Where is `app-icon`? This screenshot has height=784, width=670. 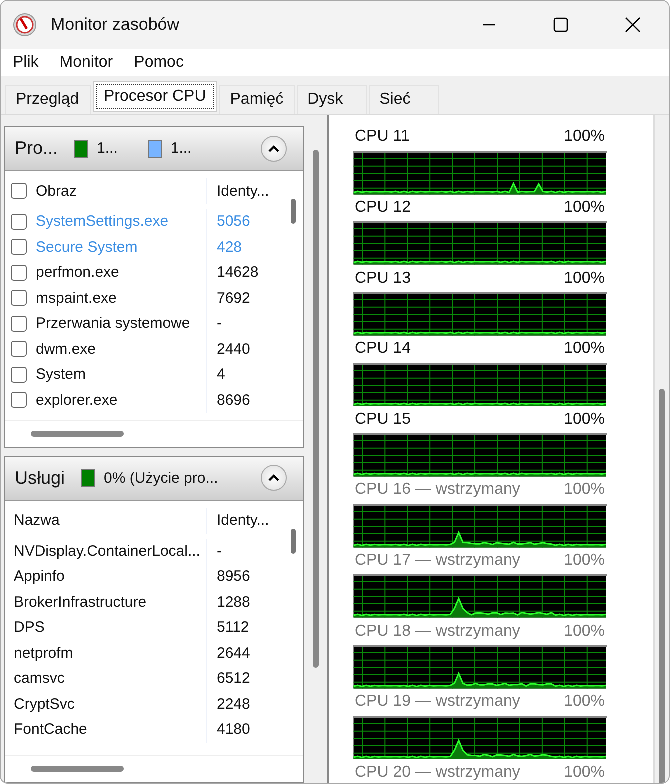 app-icon is located at coordinates (25, 25).